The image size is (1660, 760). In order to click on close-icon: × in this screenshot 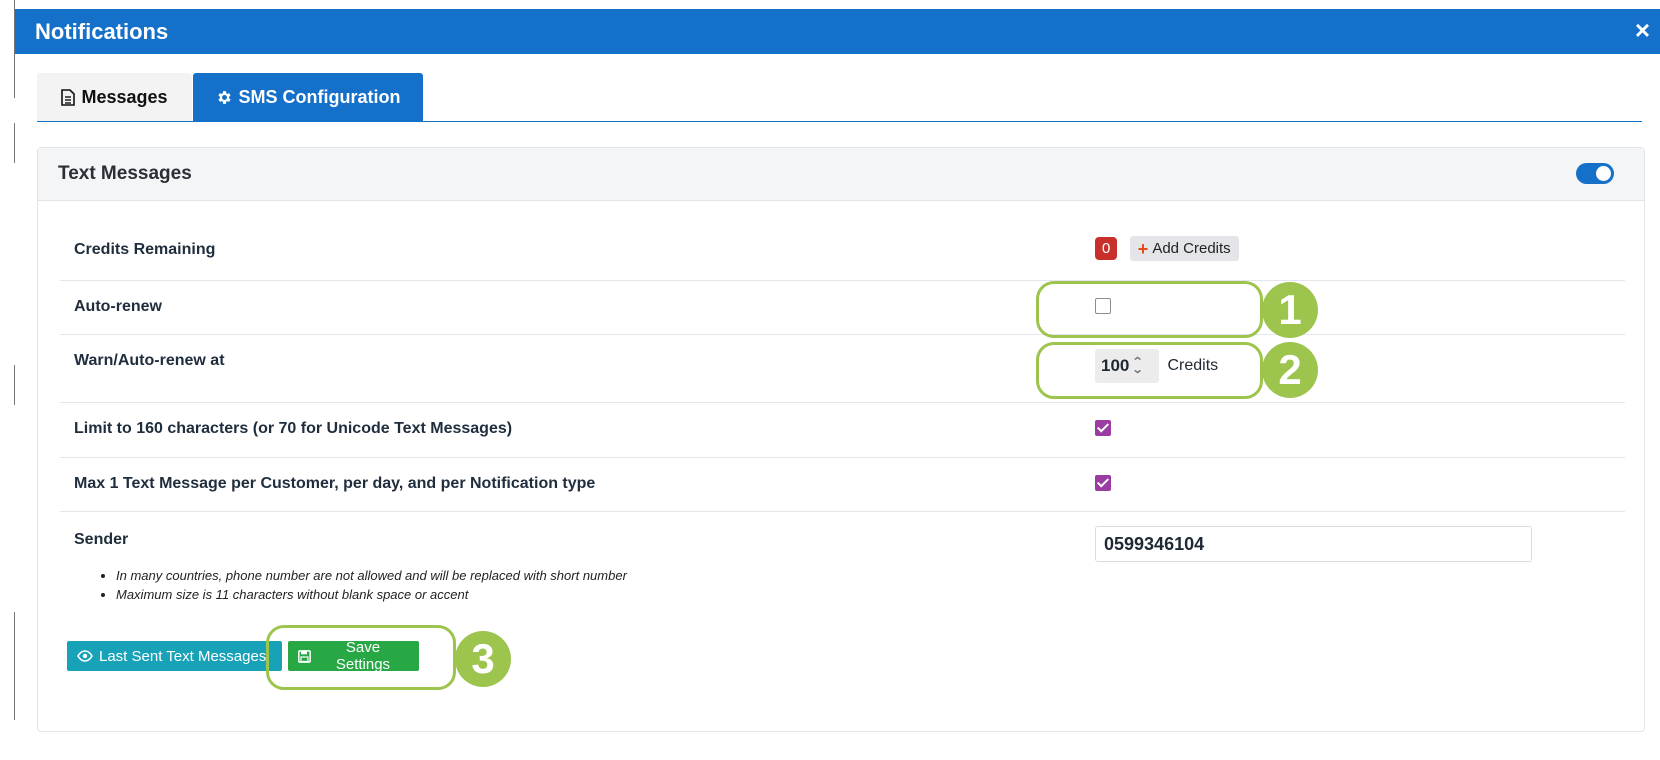, I will do `click(1642, 30)`.